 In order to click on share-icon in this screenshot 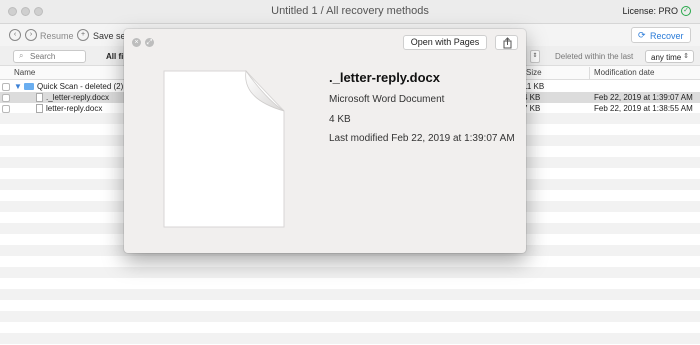, I will do `click(507, 43)`.